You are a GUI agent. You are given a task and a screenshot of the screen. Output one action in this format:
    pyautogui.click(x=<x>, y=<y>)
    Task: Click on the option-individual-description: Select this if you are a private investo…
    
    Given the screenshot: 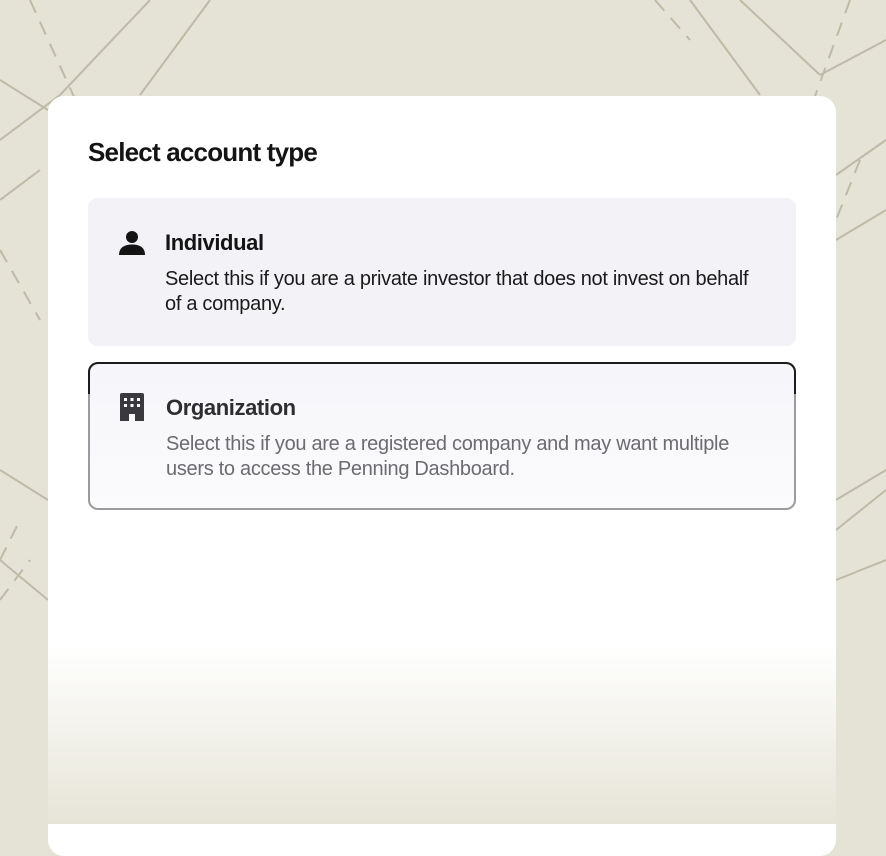 What is the action you would take?
    pyautogui.click(x=457, y=291)
    